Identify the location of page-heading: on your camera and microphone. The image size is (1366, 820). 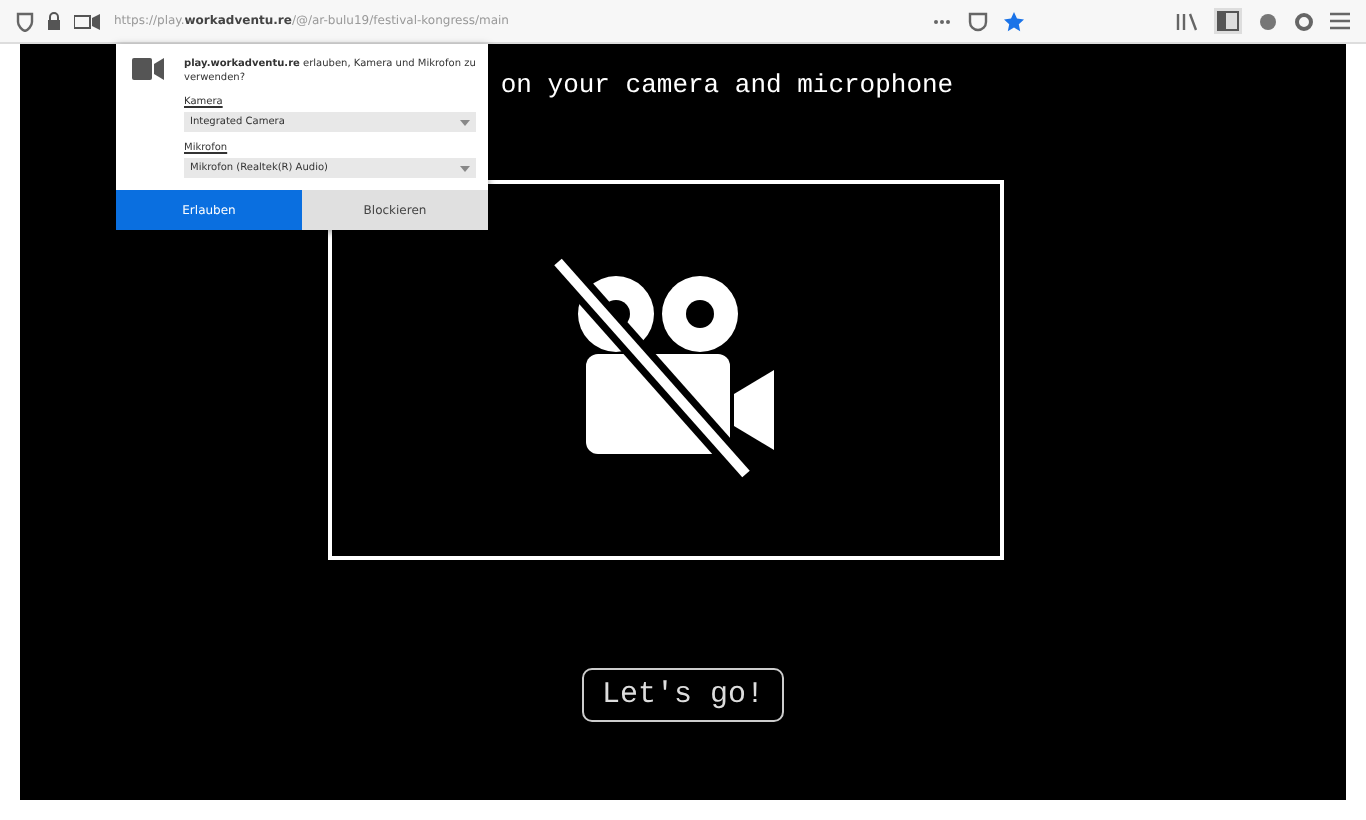
(726, 85).